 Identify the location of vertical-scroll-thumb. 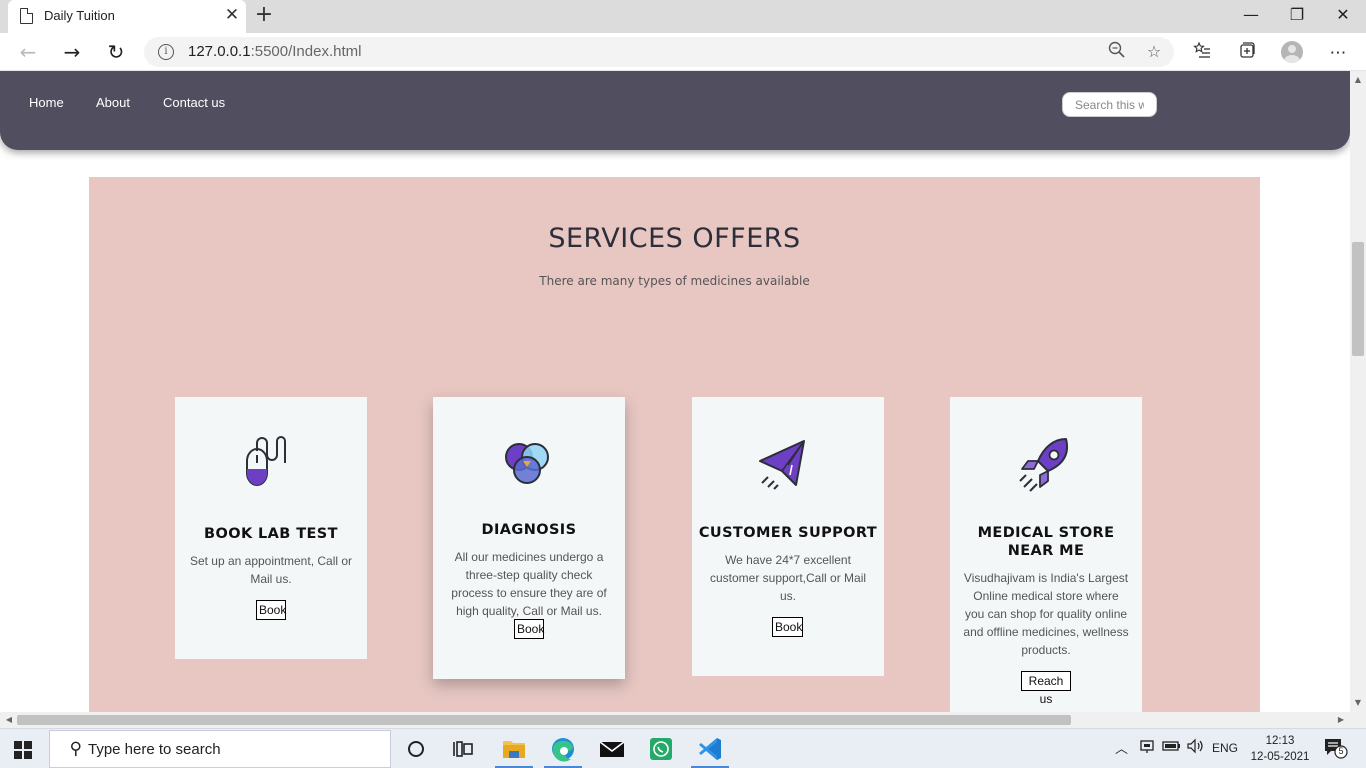
(1358, 299).